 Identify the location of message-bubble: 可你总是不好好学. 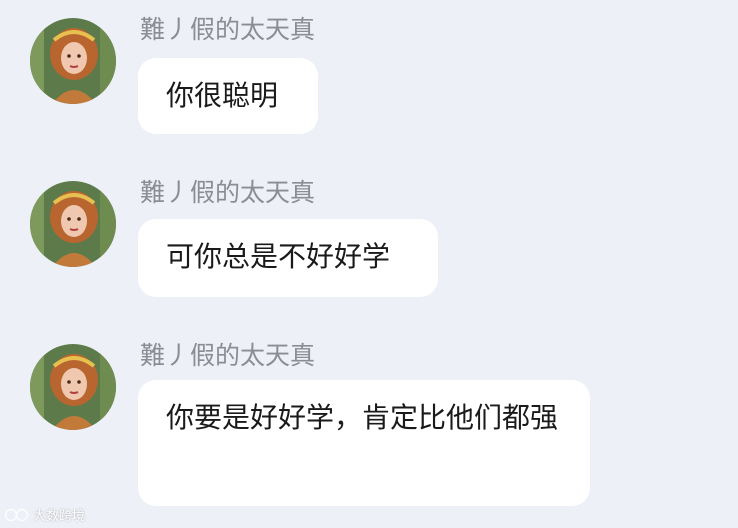
(288, 258).